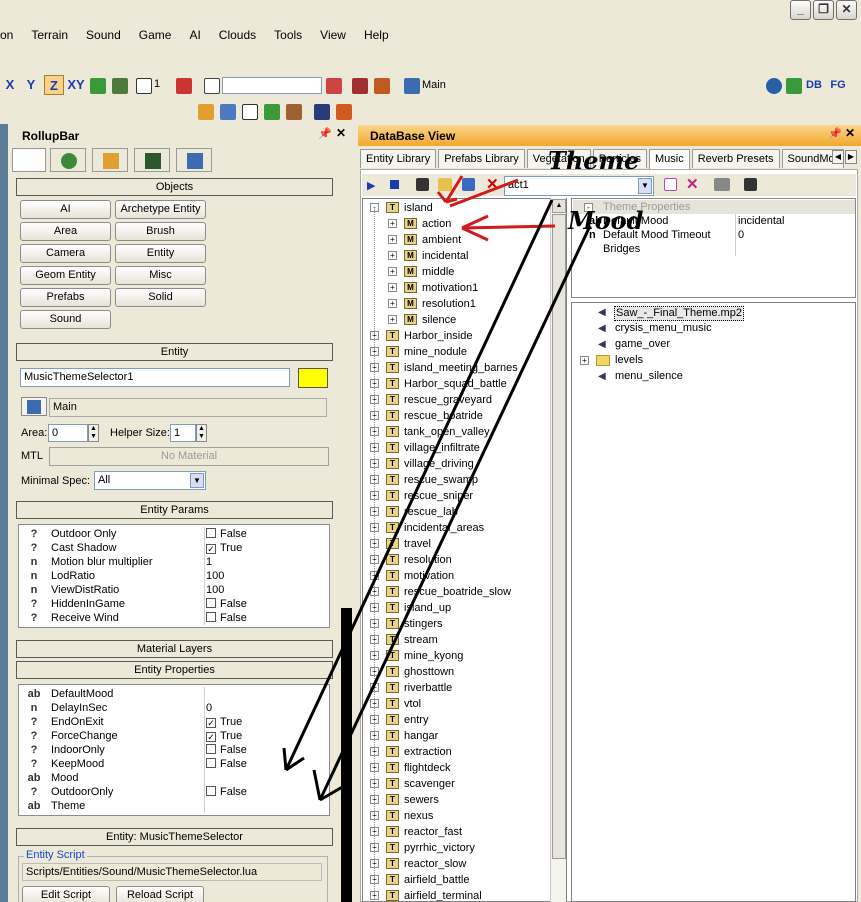 The width and height of the screenshot is (861, 902). I want to click on object-snap-icon, so click(120, 86).